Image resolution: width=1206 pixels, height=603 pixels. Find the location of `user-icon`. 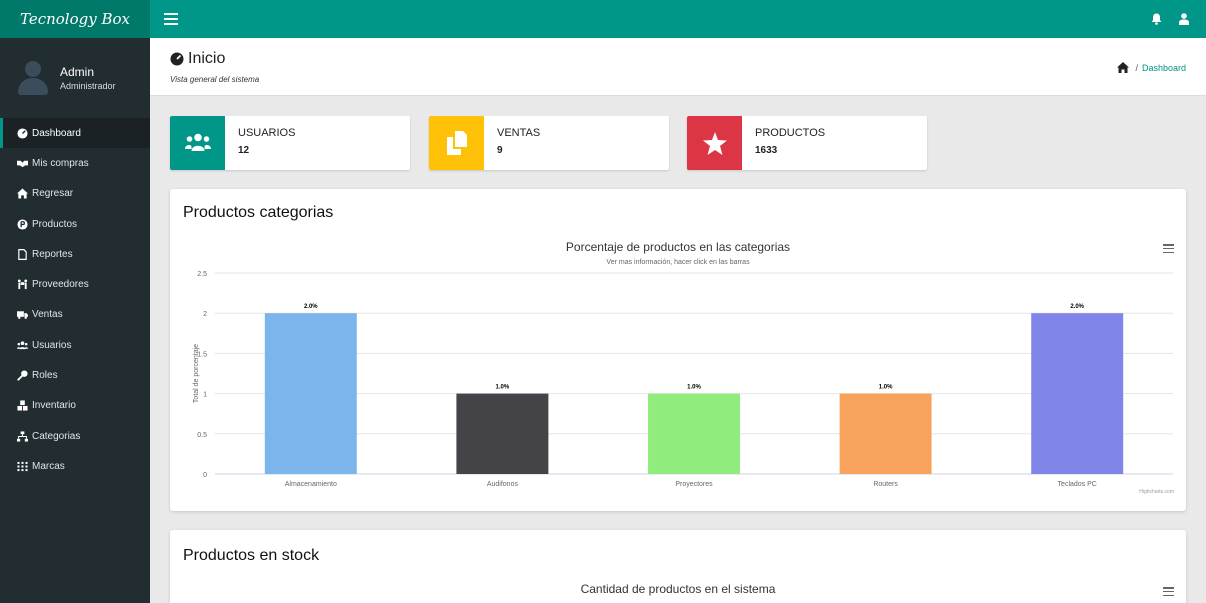

user-icon is located at coordinates (1184, 19).